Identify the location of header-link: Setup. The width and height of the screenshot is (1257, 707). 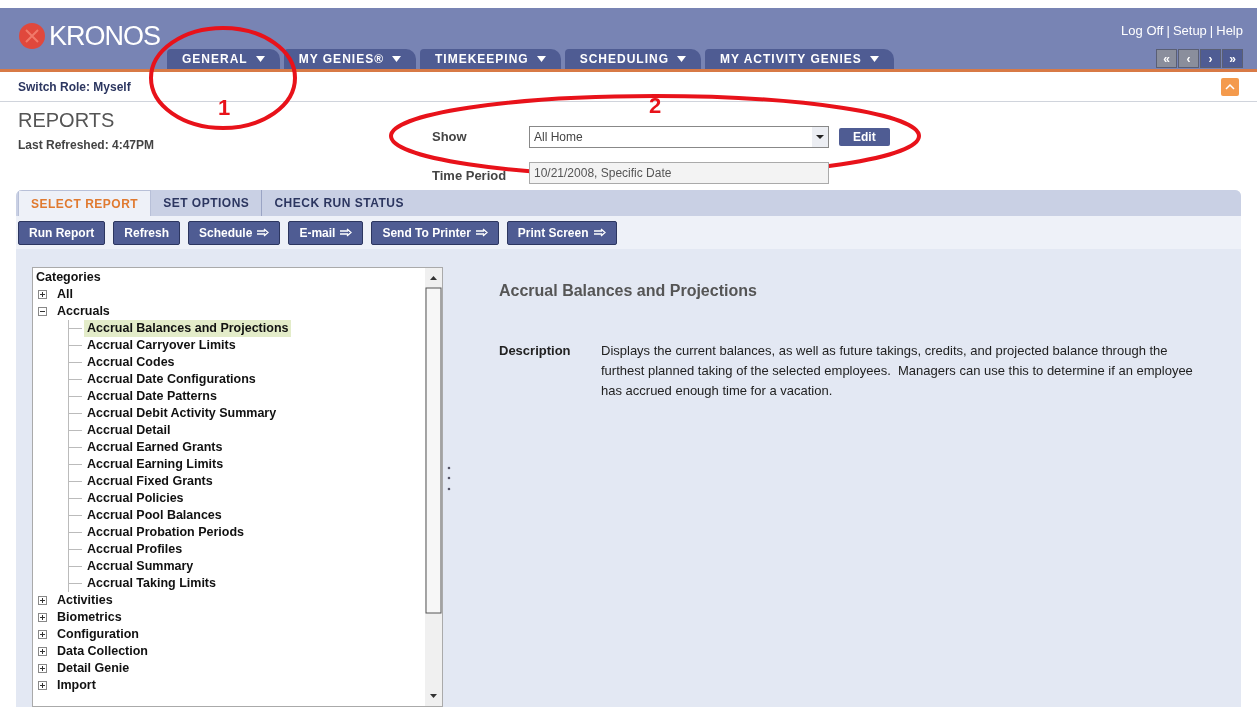
(1189, 31).